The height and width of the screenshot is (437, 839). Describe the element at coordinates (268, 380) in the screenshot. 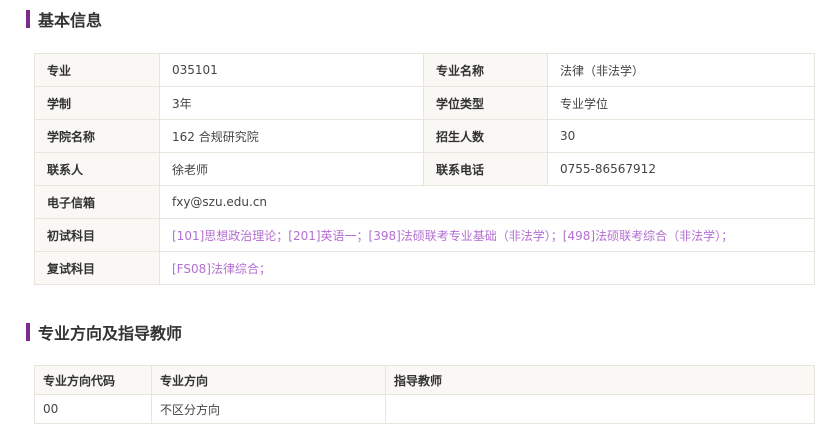

I see `direction-name-header: 专业方向` at that location.